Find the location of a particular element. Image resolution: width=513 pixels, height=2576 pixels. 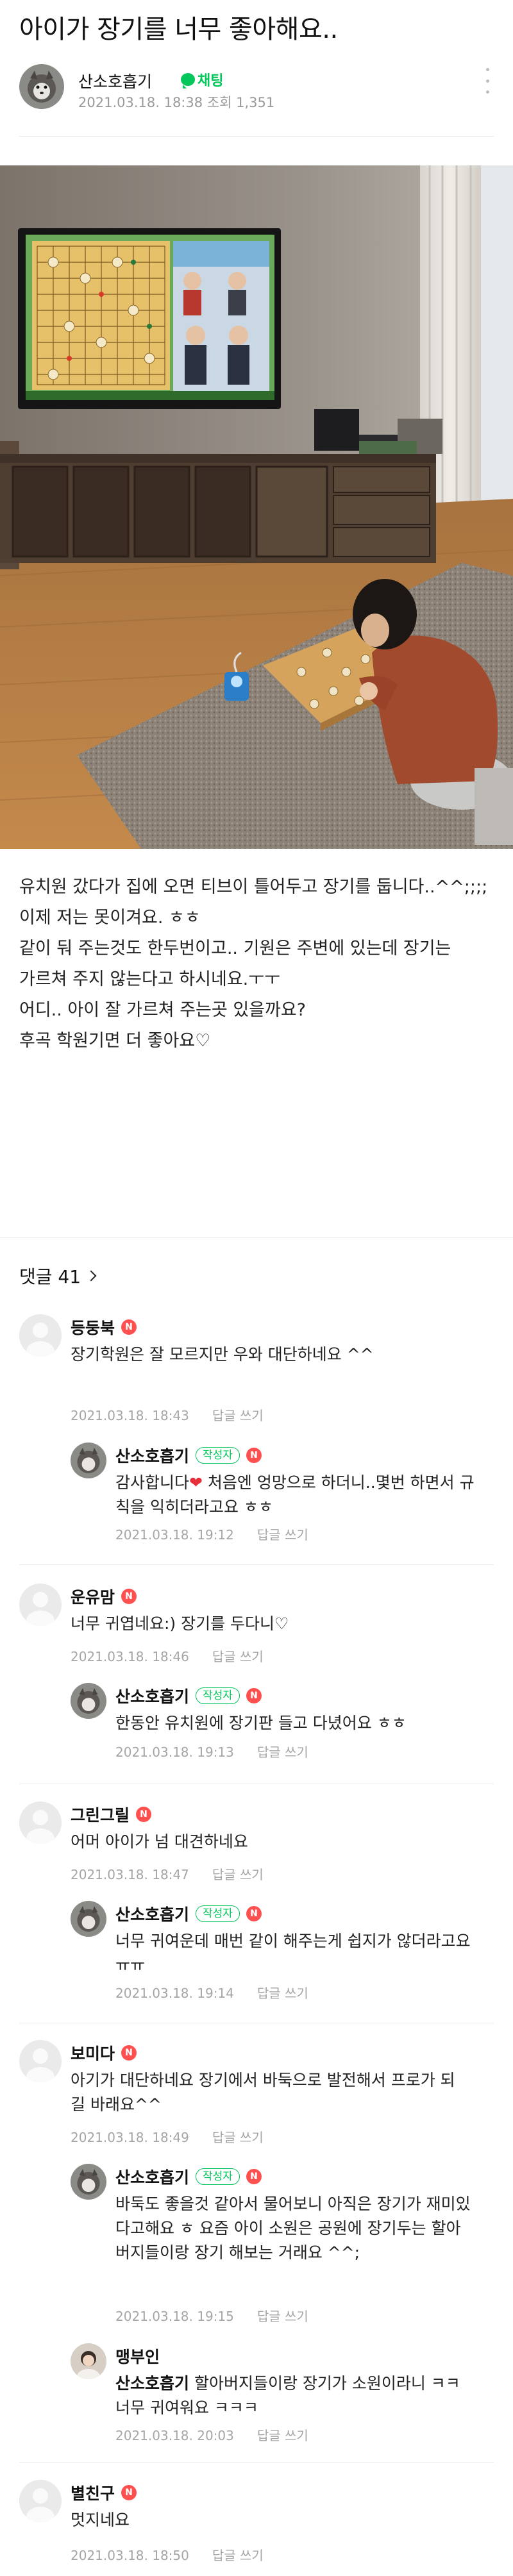

comment-meta: 2021.03.18. 18:47 답글 쓰기 is located at coordinates (167, 1873).